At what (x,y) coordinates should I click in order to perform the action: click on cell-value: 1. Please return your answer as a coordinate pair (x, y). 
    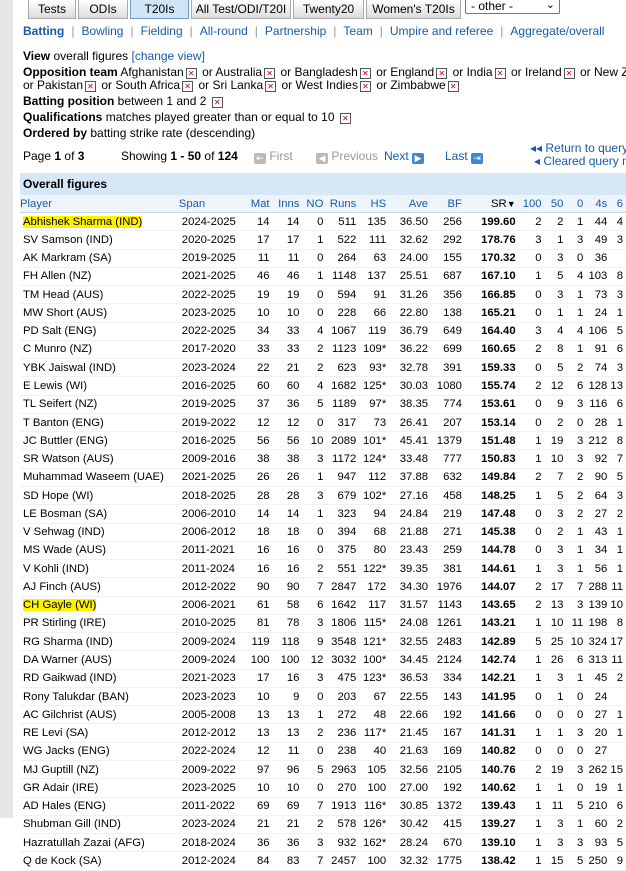
    Looking at the image, I should click on (580, 678).